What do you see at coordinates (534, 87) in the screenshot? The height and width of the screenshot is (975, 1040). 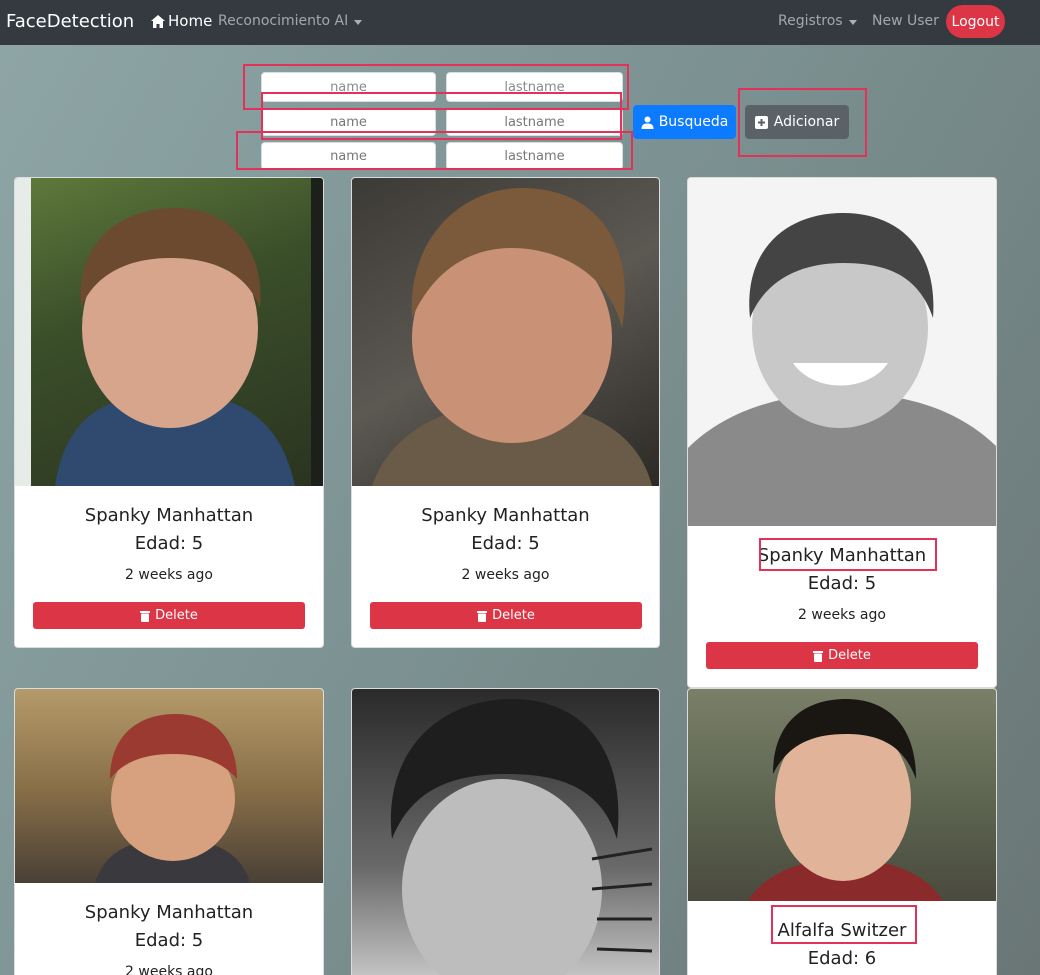 I see `lastname-input-1: lastname` at bounding box center [534, 87].